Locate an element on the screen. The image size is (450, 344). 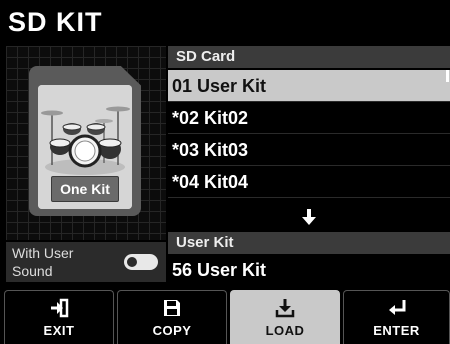
save-icon is located at coordinates (172, 308).